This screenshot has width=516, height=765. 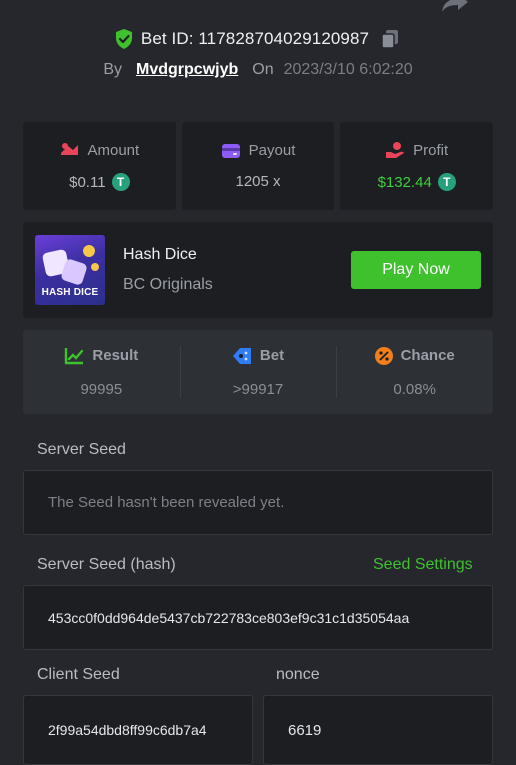 I want to click on profit-value: $132.44, so click(x=404, y=182).